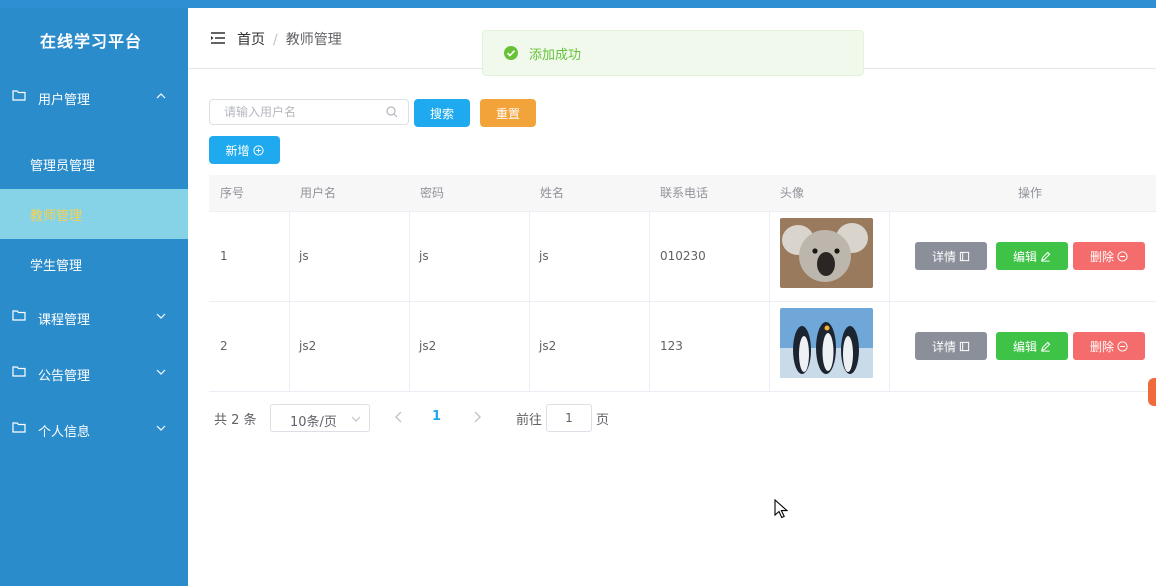 This screenshot has height=586, width=1156. Describe the element at coordinates (781, 509) in the screenshot. I see `mouse-cursor-icon` at that location.